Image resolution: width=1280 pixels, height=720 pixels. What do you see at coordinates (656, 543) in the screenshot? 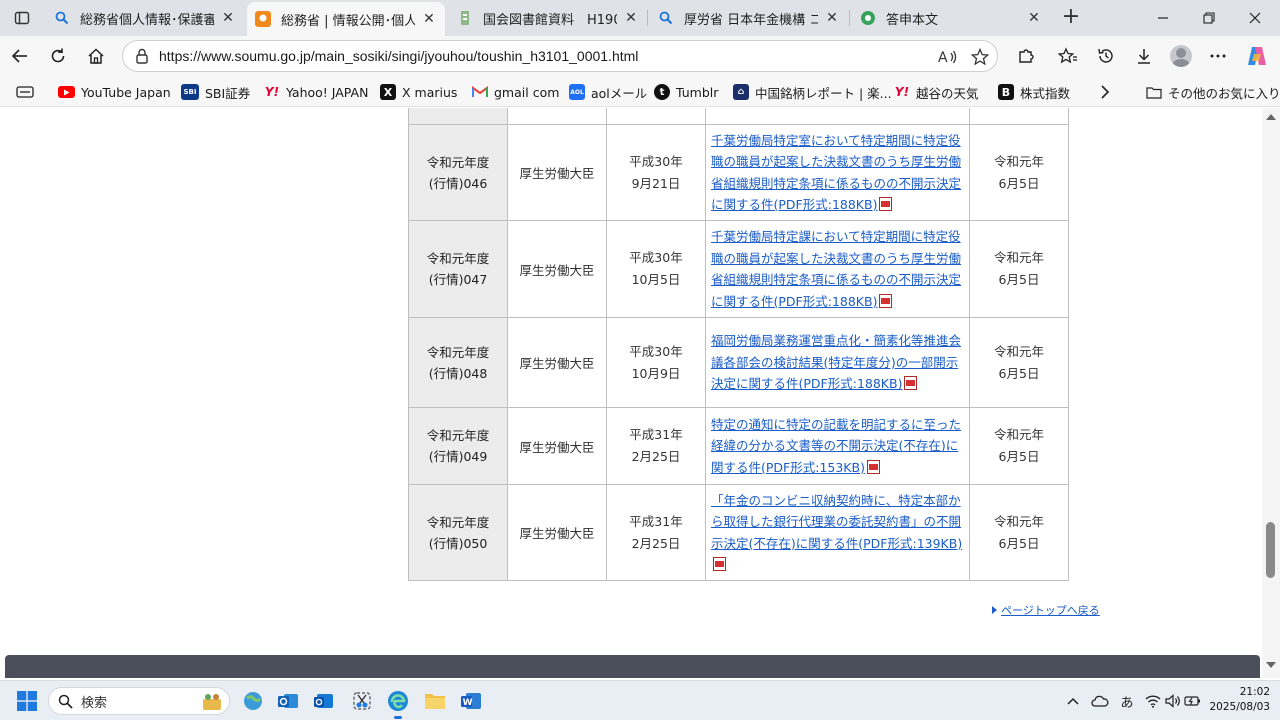
I see `date-day: 2月25日` at bounding box center [656, 543].